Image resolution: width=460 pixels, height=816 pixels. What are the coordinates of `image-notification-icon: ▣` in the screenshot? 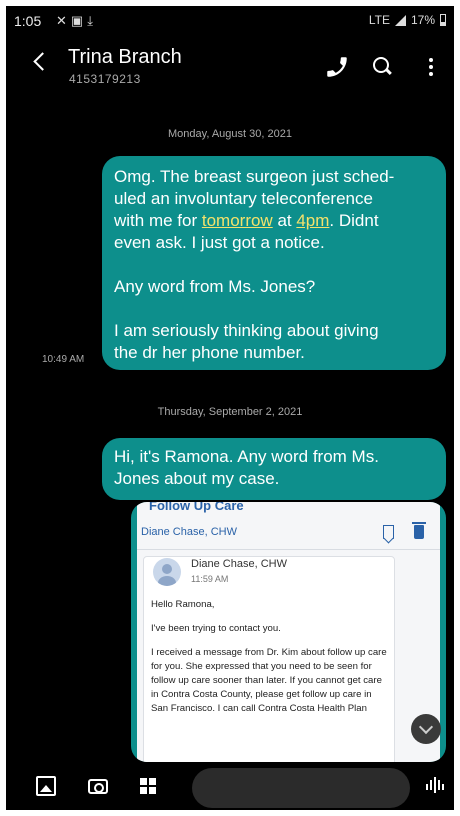 It's located at (79, 20).